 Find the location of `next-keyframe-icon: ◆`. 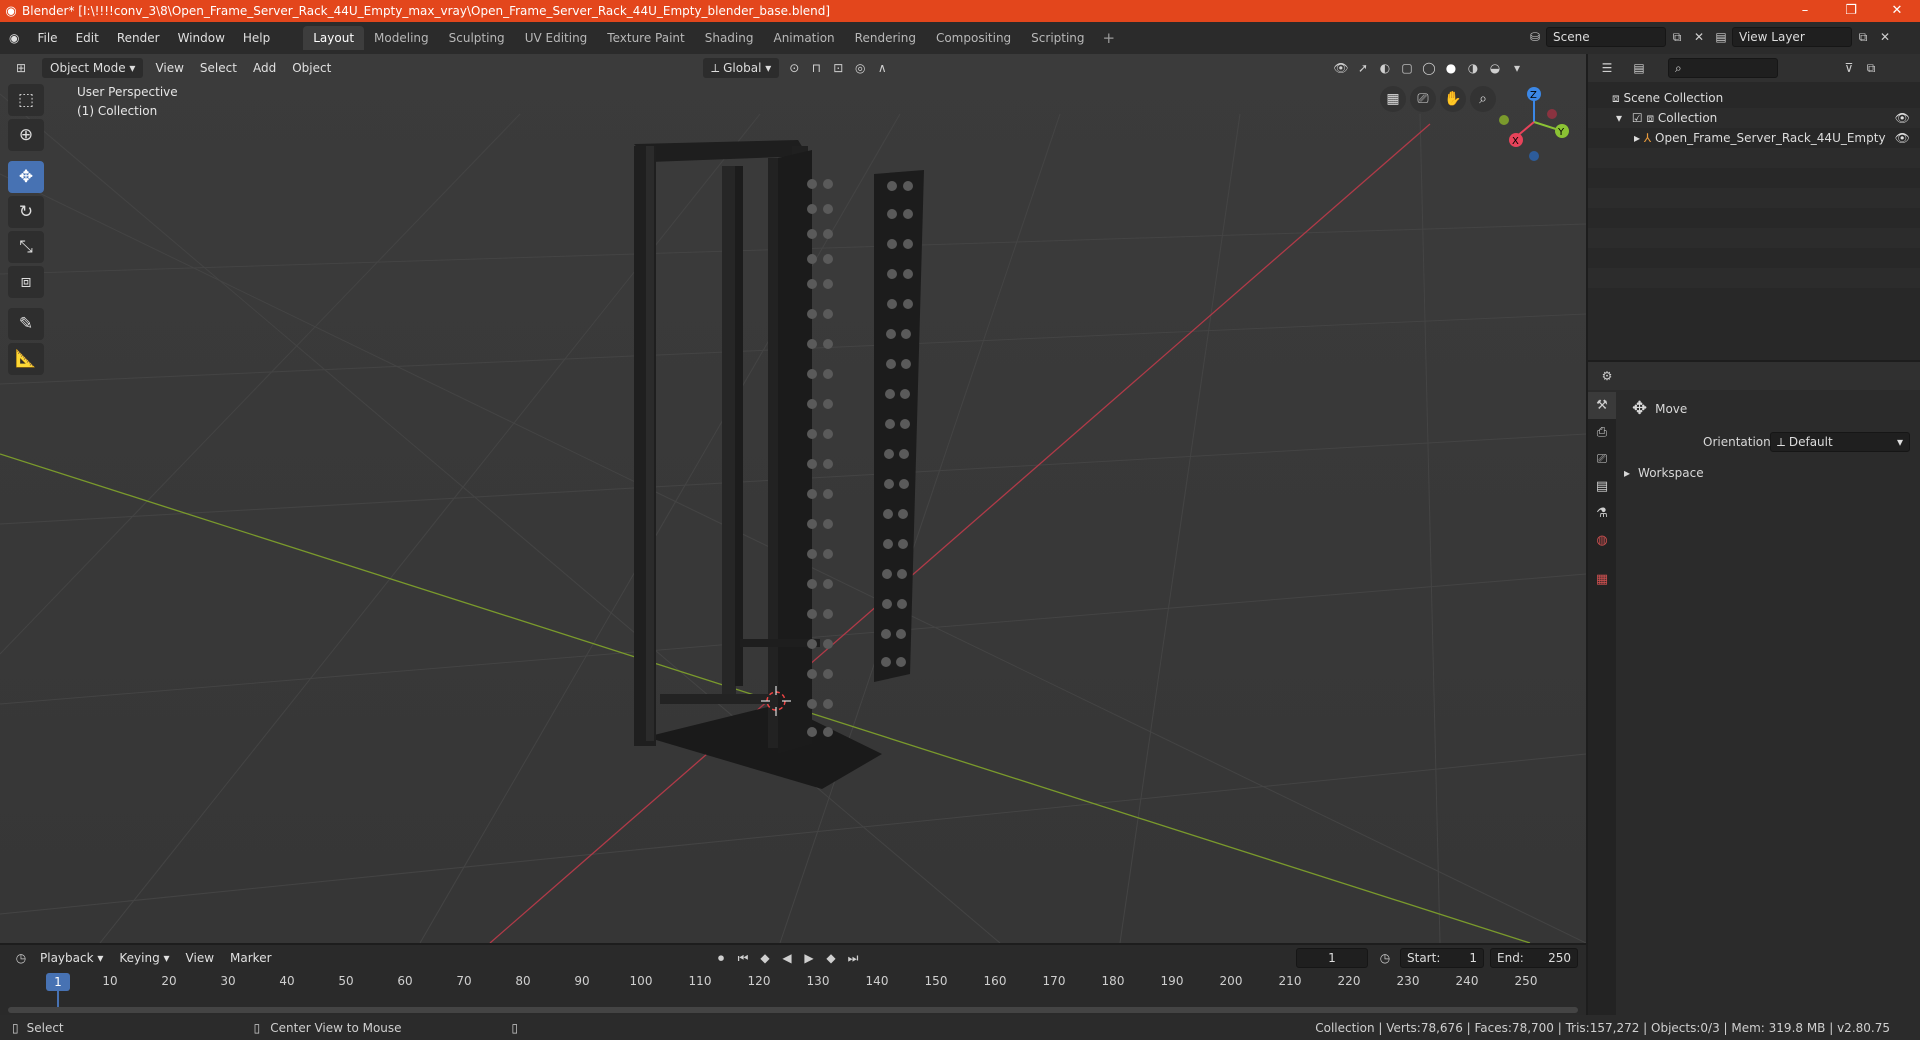

next-keyframe-icon: ◆ is located at coordinates (831, 958).